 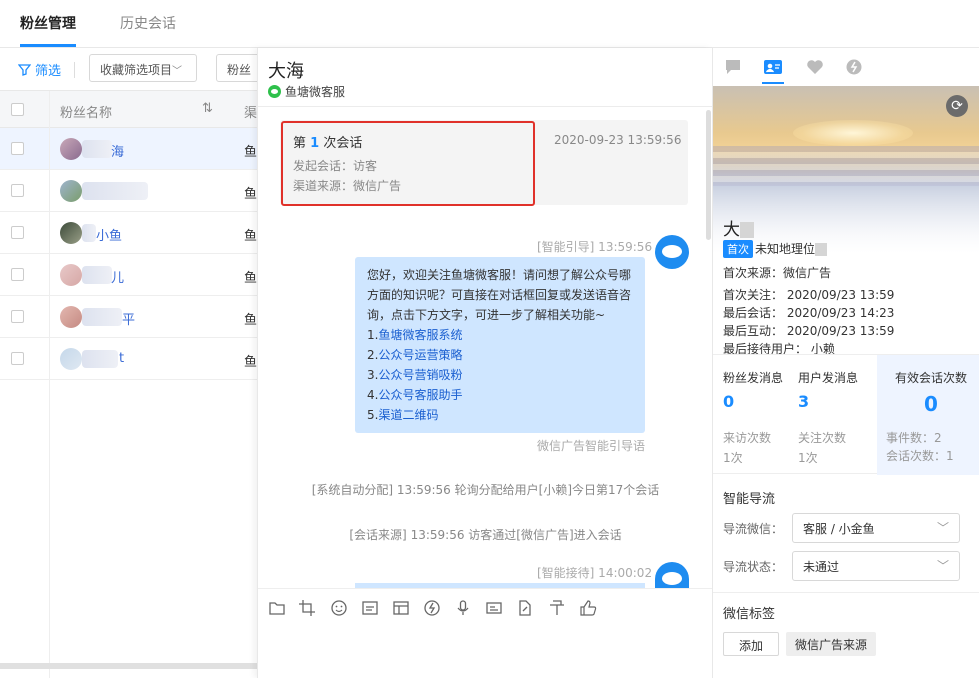 What do you see at coordinates (500, 355) in the screenshot?
I see `message-link: 2.公众号运营策略` at bounding box center [500, 355].